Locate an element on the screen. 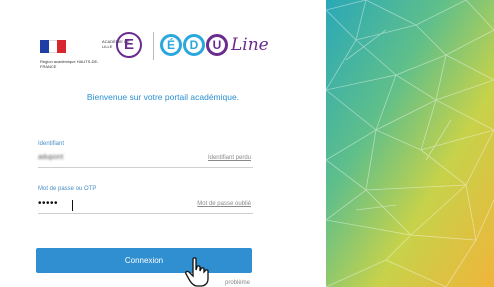 Image resolution: width=494 pixels, height=287 pixels. academie-logo: ACADÉMIE DE LILLE E is located at coordinates (122, 48).